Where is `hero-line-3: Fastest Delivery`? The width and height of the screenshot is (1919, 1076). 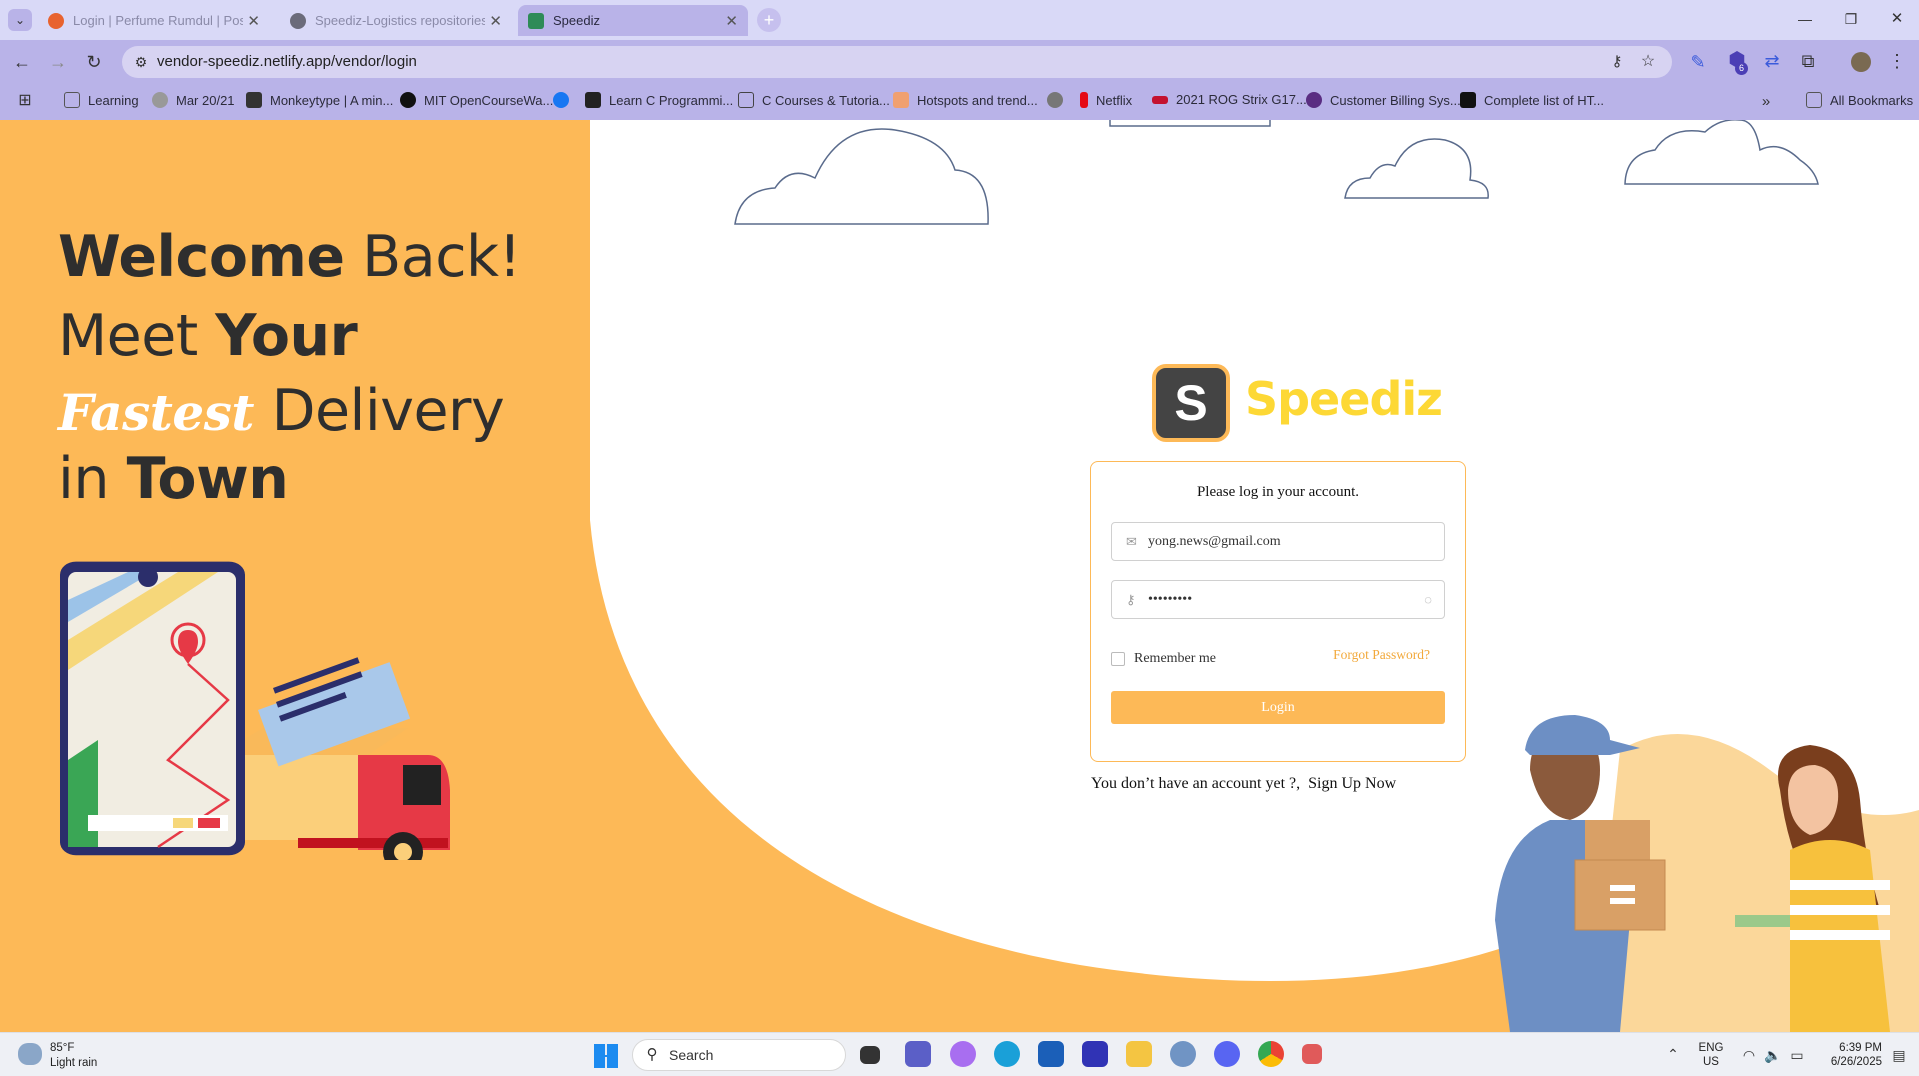 hero-line-3: Fastest Delivery is located at coordinates (281, 411).